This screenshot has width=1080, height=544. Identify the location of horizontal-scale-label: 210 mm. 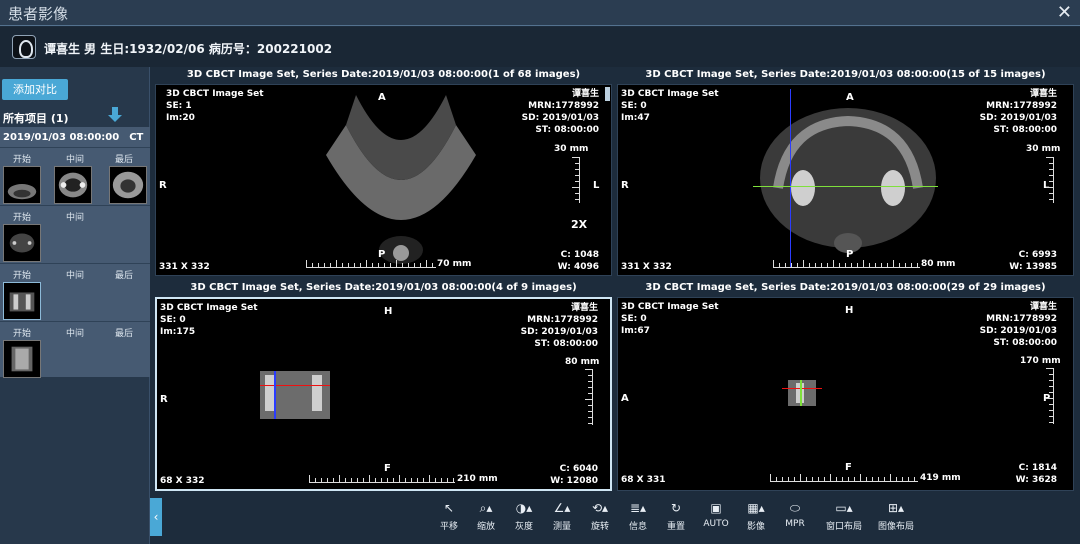
(477, 479).